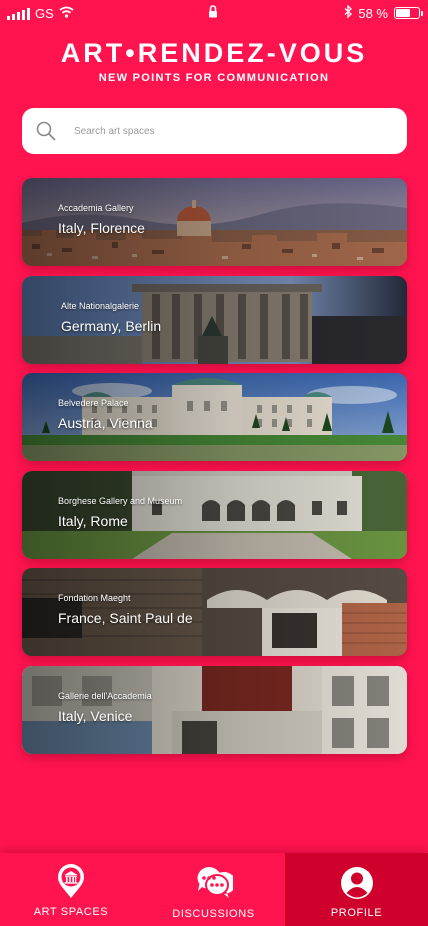 Image resolution: width=428 pixels, height=926 pixels. Describe the element at coordinates (213, 914) in the screenshot. I see `tab-discussions-label: DISCUSSIONS` at that location.